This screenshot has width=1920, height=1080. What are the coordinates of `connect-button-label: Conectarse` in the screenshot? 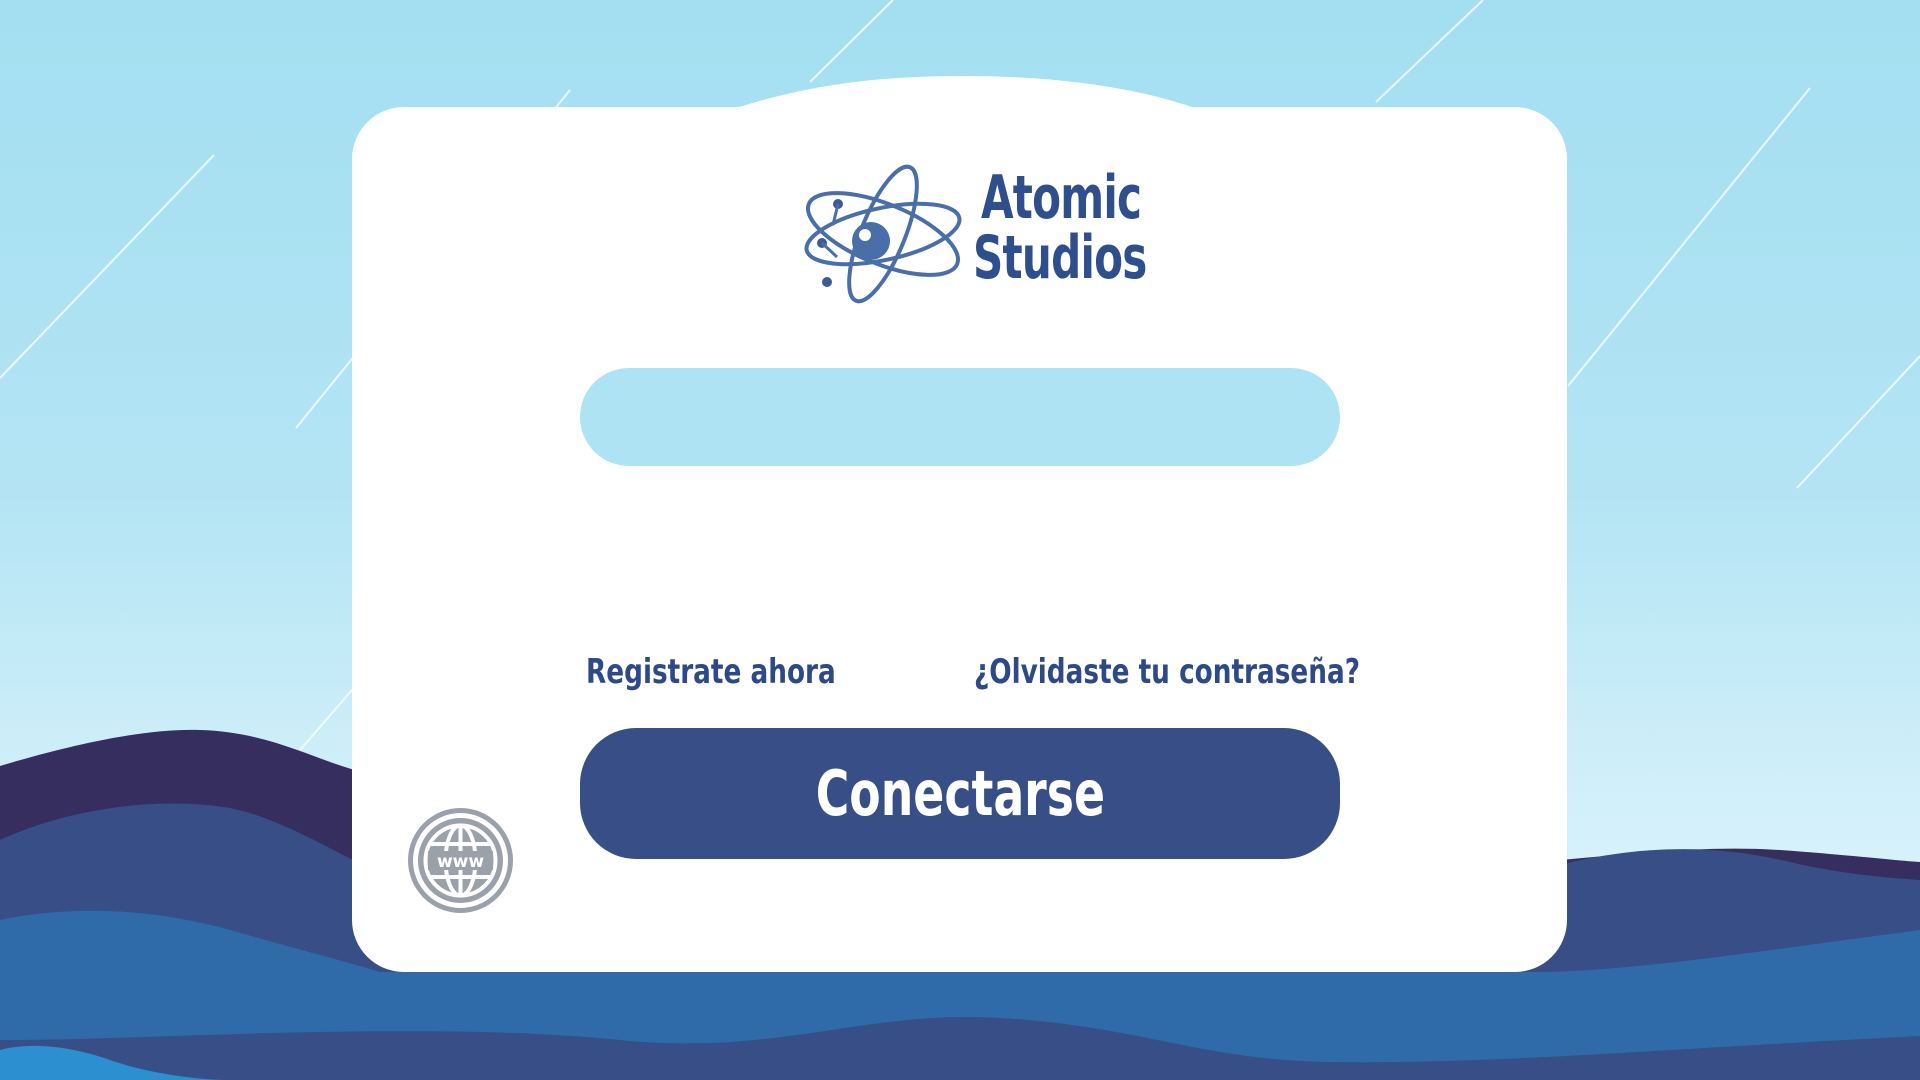 It's located at (960, 793).